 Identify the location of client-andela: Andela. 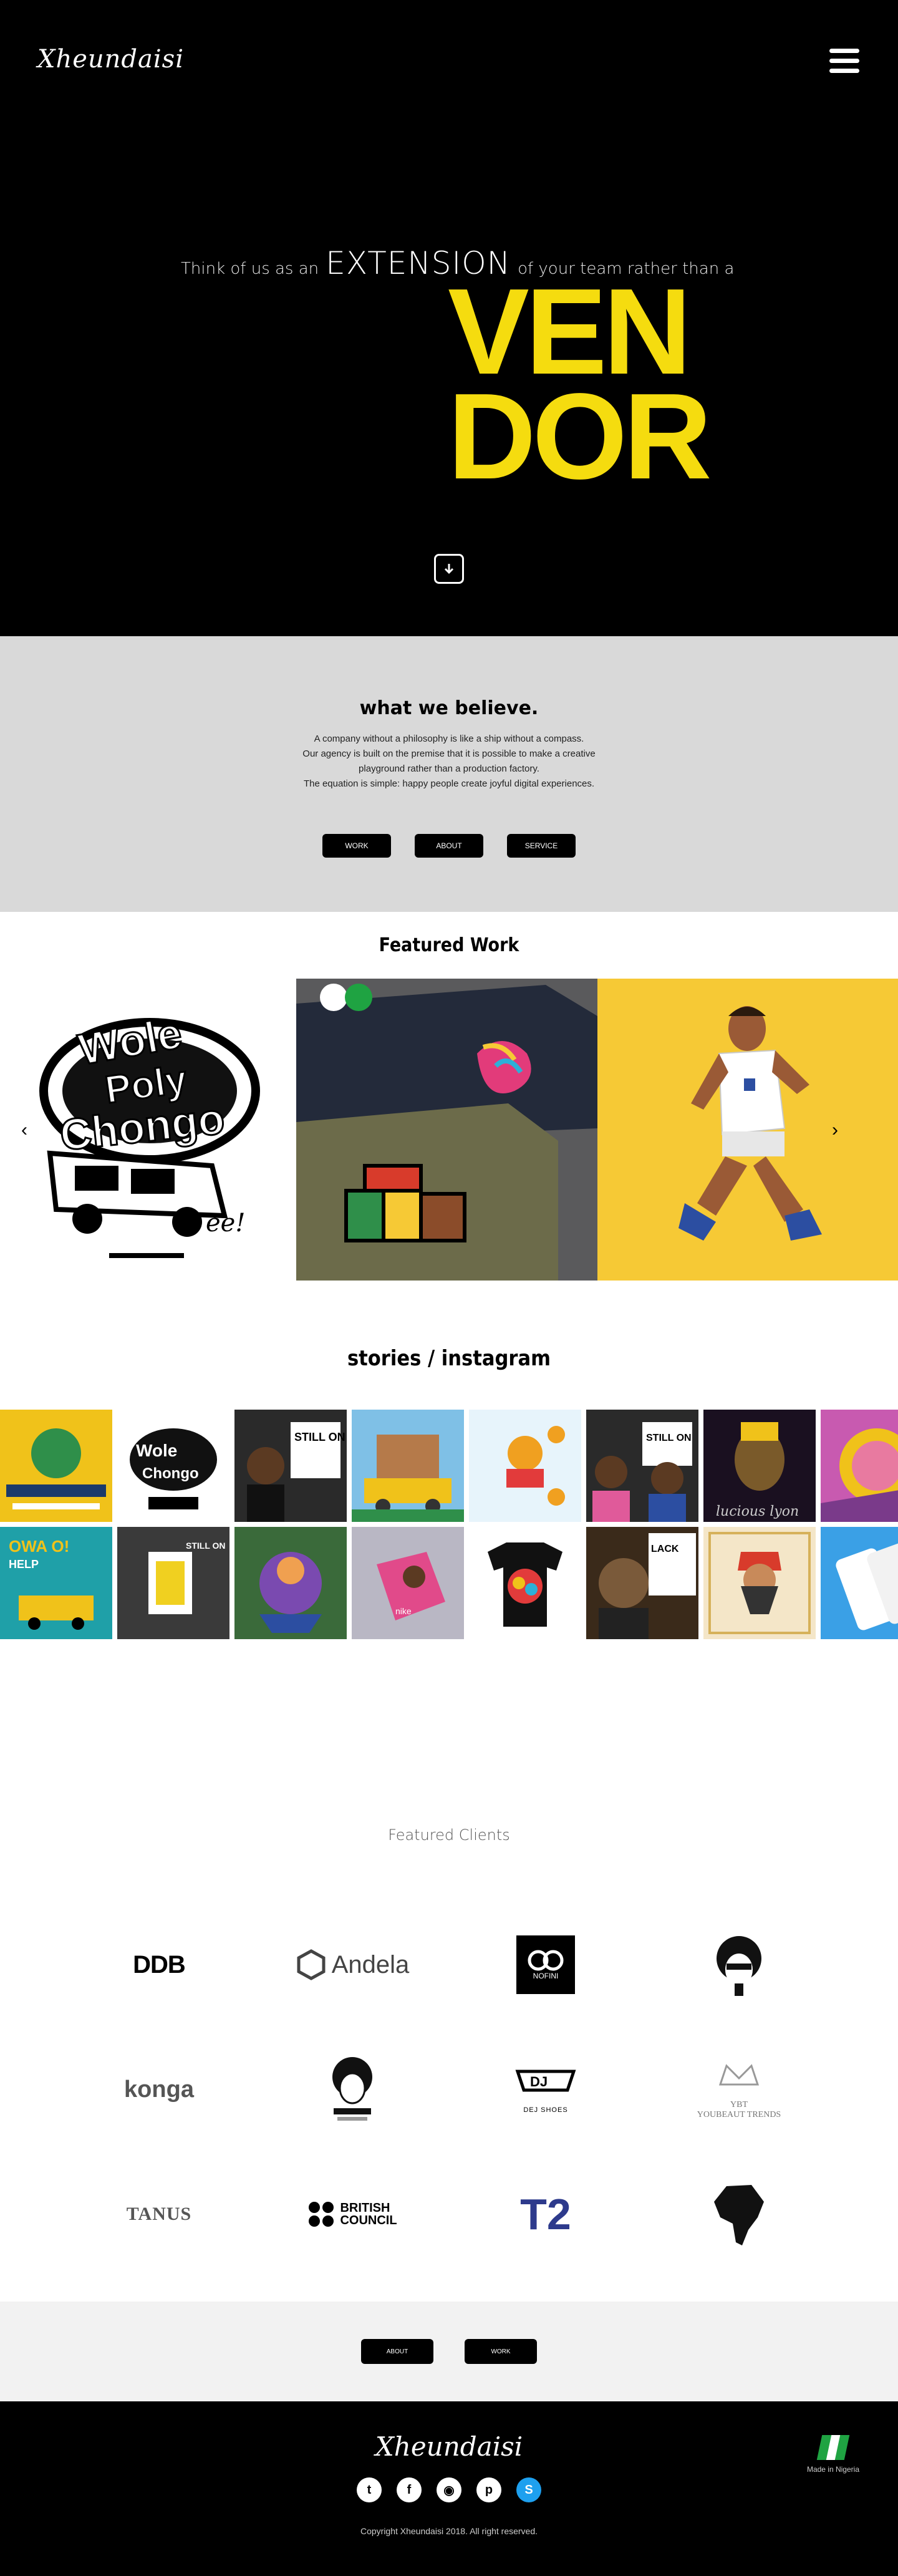
(352, 1964).